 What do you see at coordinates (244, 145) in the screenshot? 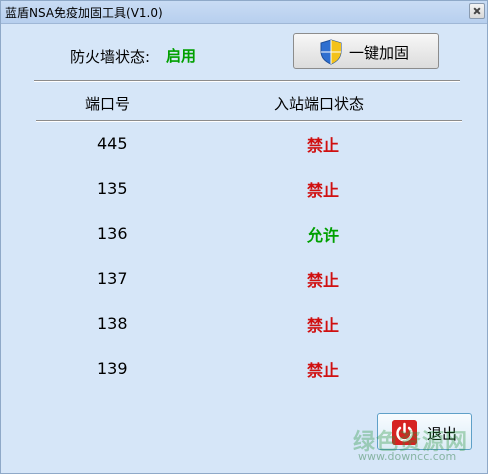
I see `table-row: 445 禁止` at bounding box center [244, 145].